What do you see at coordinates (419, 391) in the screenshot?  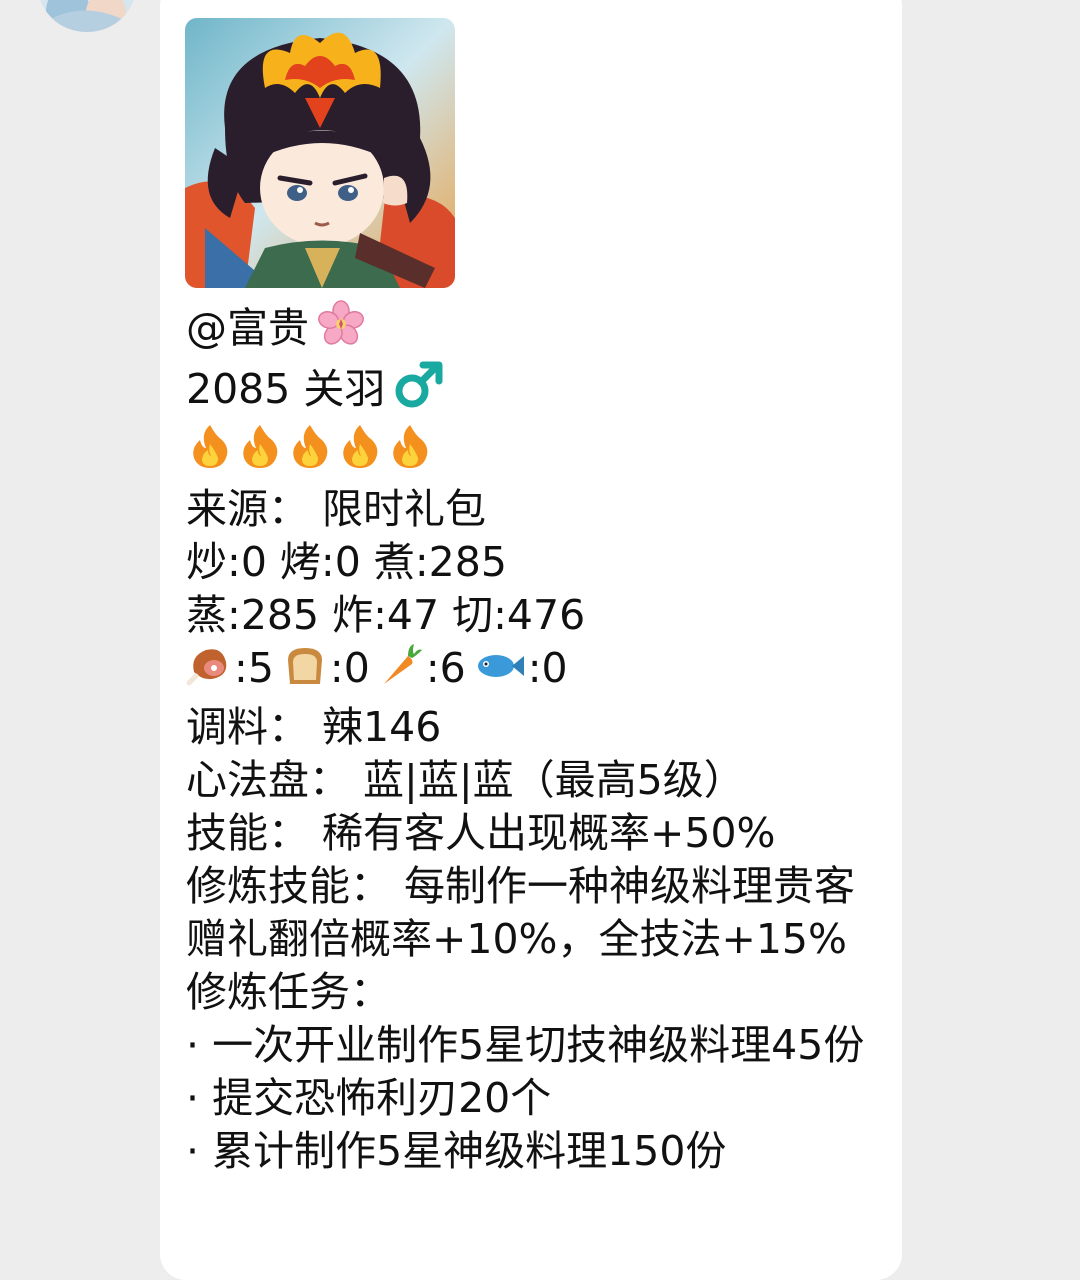 I see `male-sign-icon` at bounding box center [419, 391].